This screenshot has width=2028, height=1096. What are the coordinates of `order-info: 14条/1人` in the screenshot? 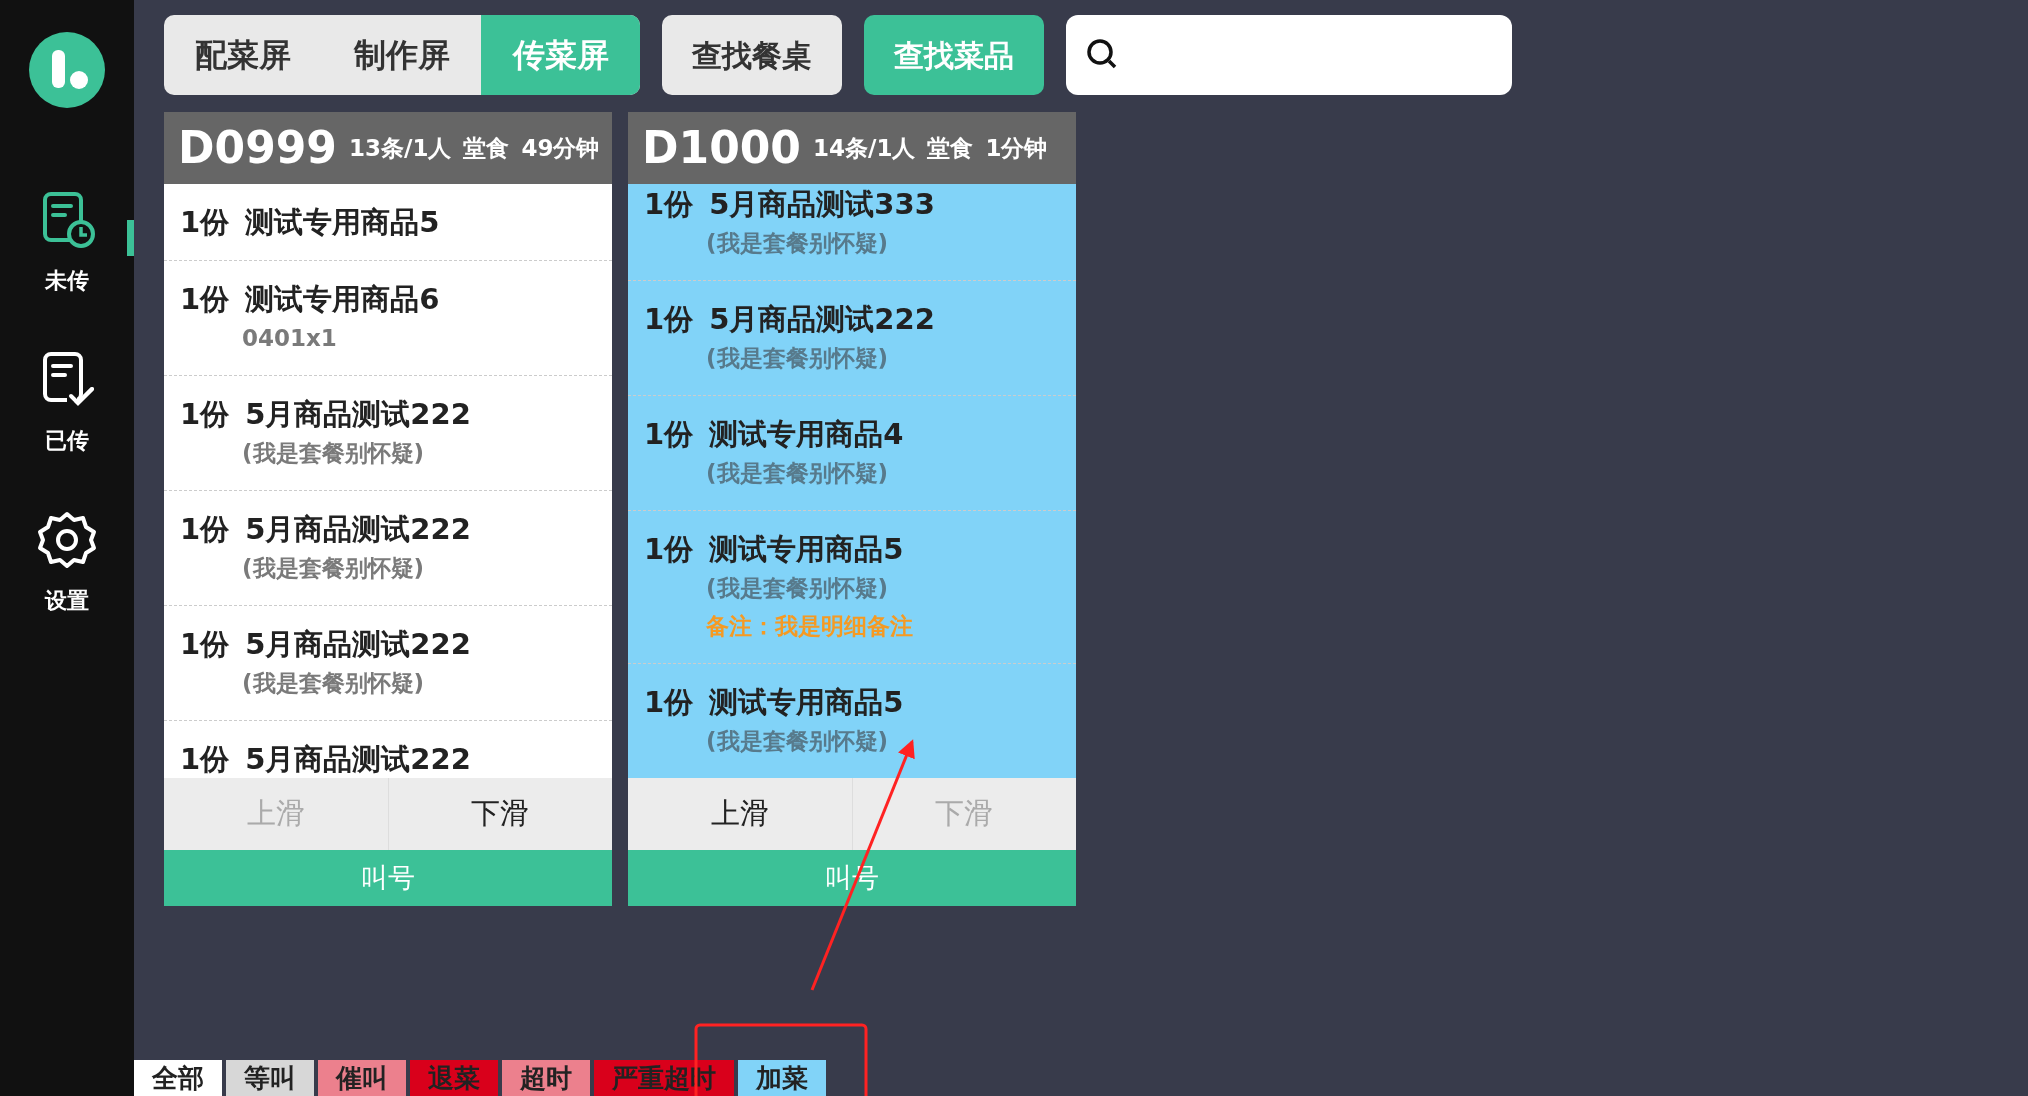 It's located at (864, 148).